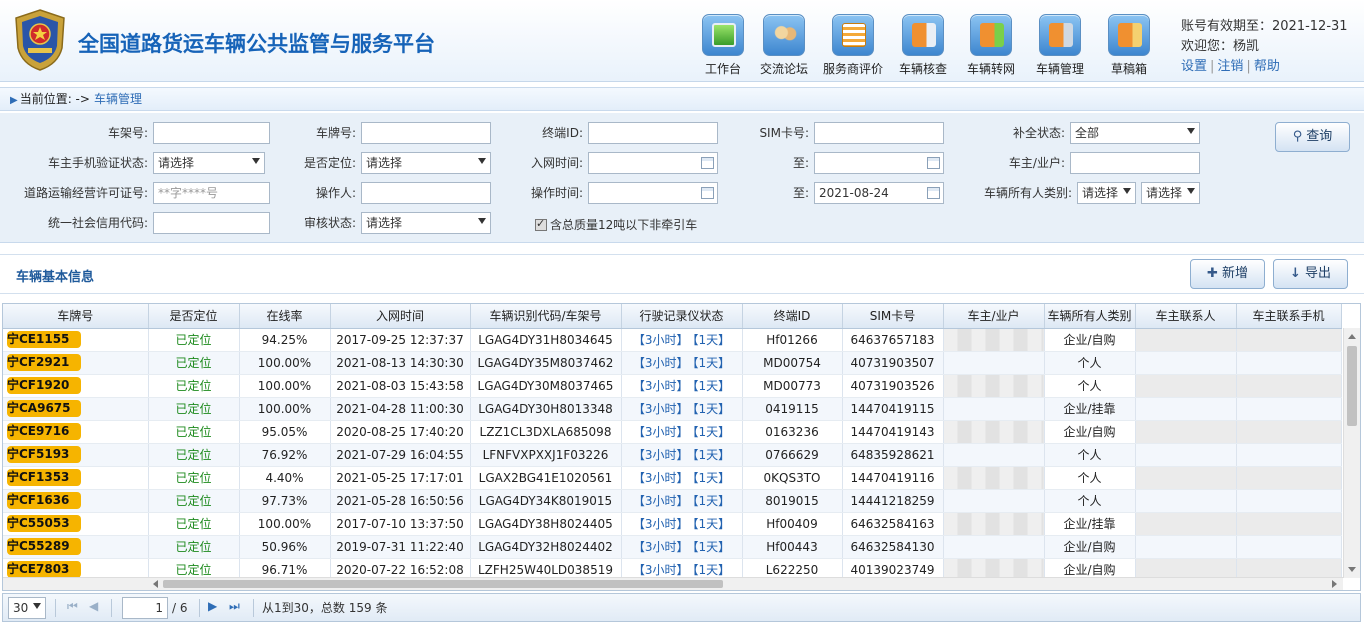 The image size is (1364, 627). Describe the element at coordinates (1170, 193) in the screenshot. I see `owner-type-select-2: 请选择` at that location.